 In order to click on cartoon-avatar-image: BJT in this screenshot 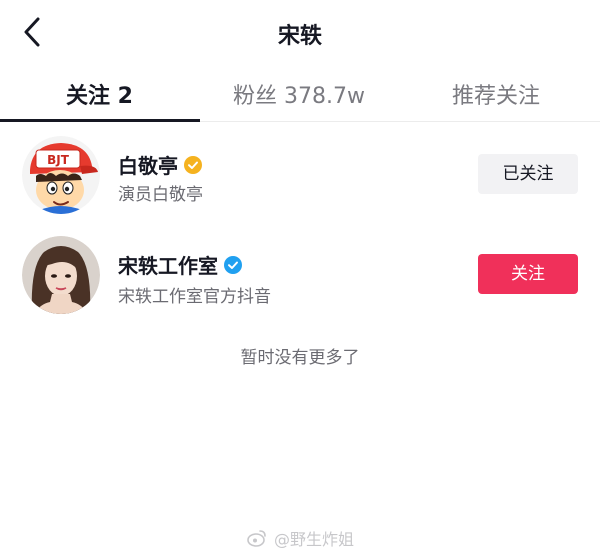, I will do `click(61, 175)`.